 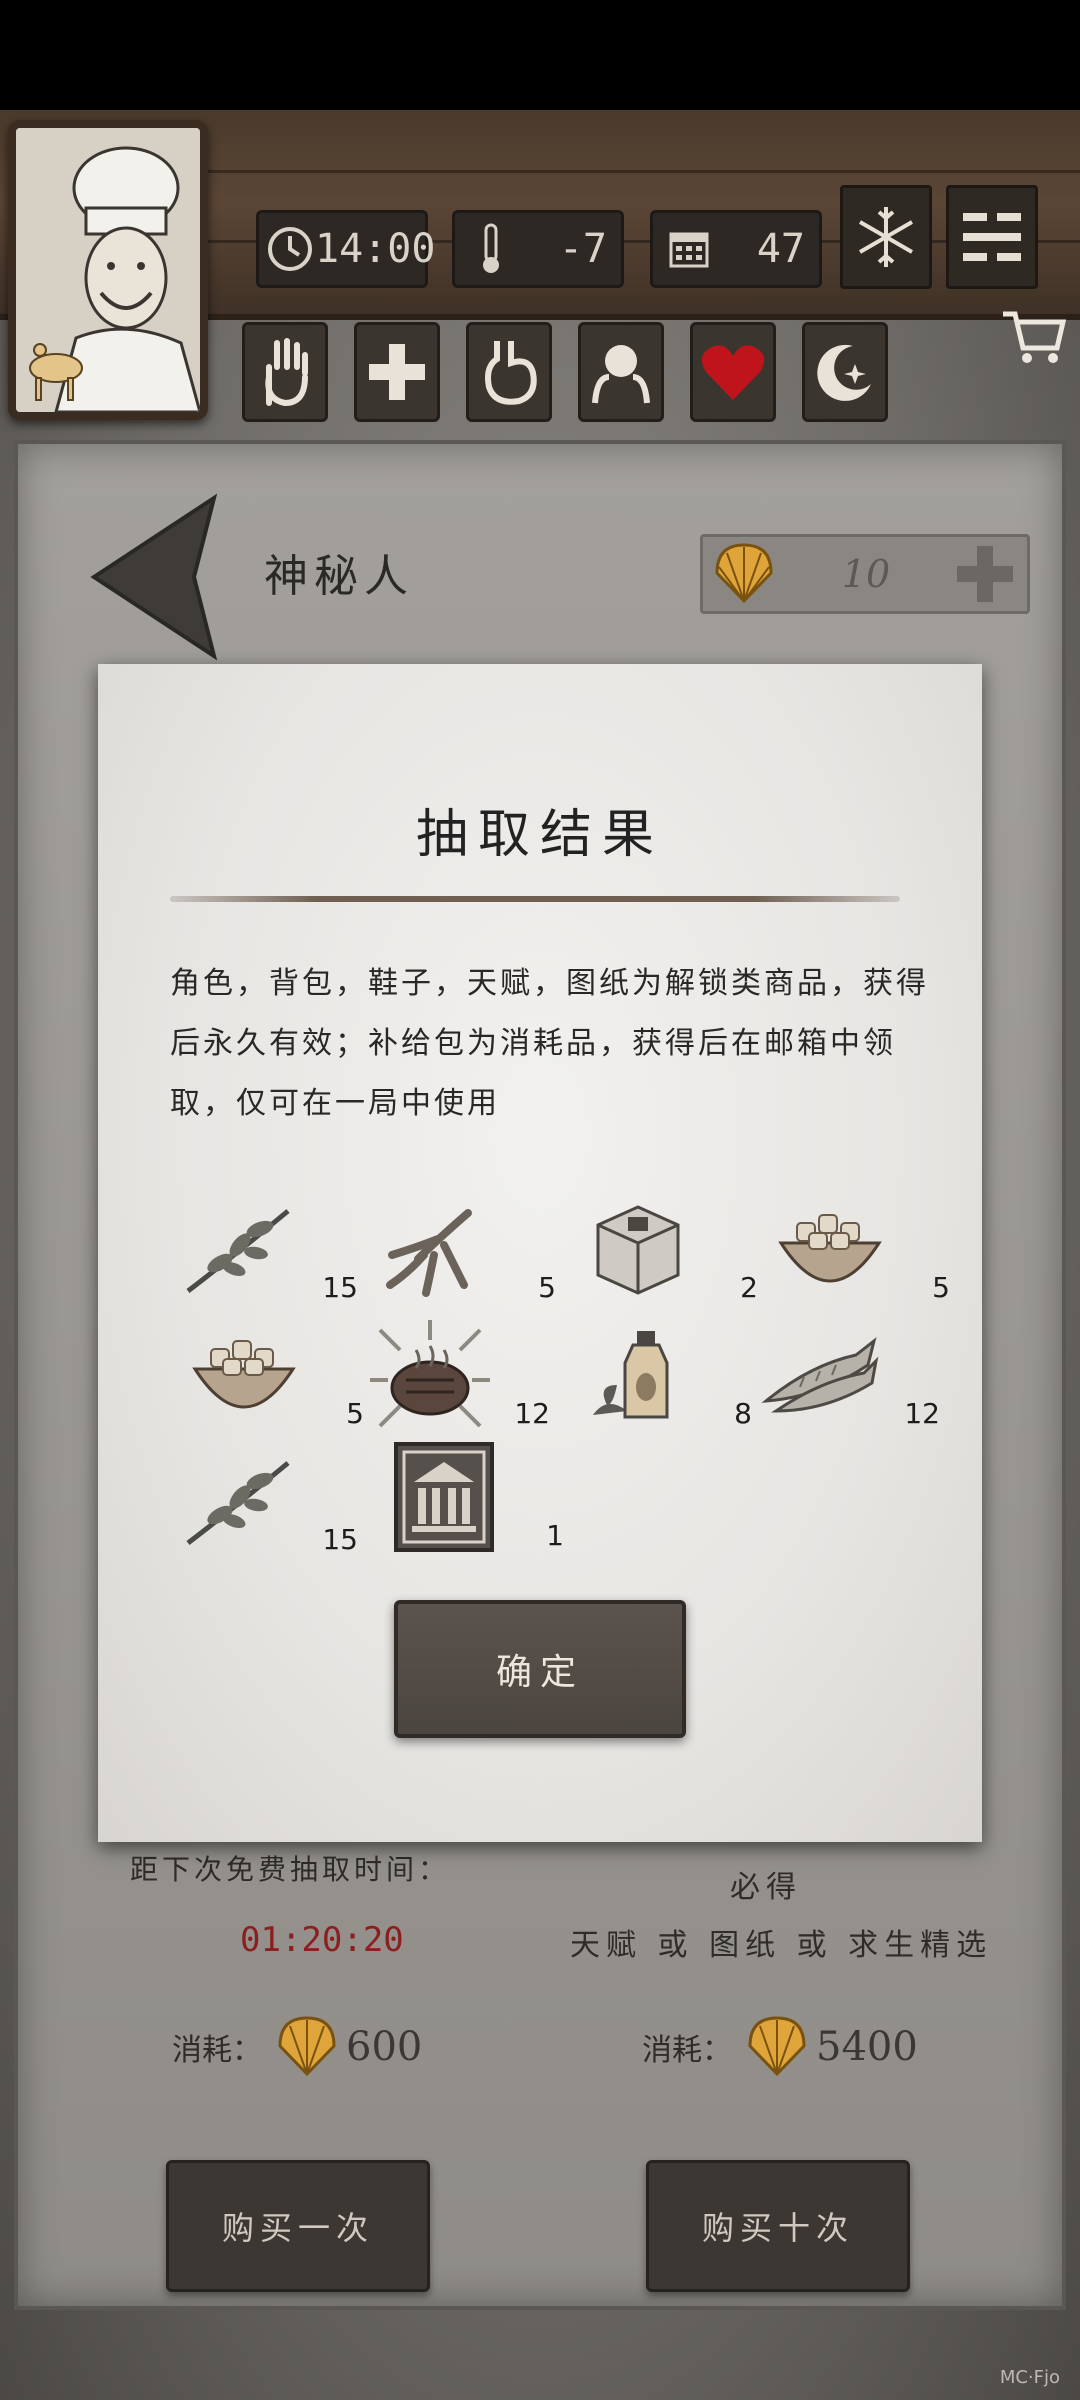 What do you see at coordinates (322, 1940) in the screenshot?
I see `free-draw-timer: 01:20:20` at bounding box center [322, 1940].